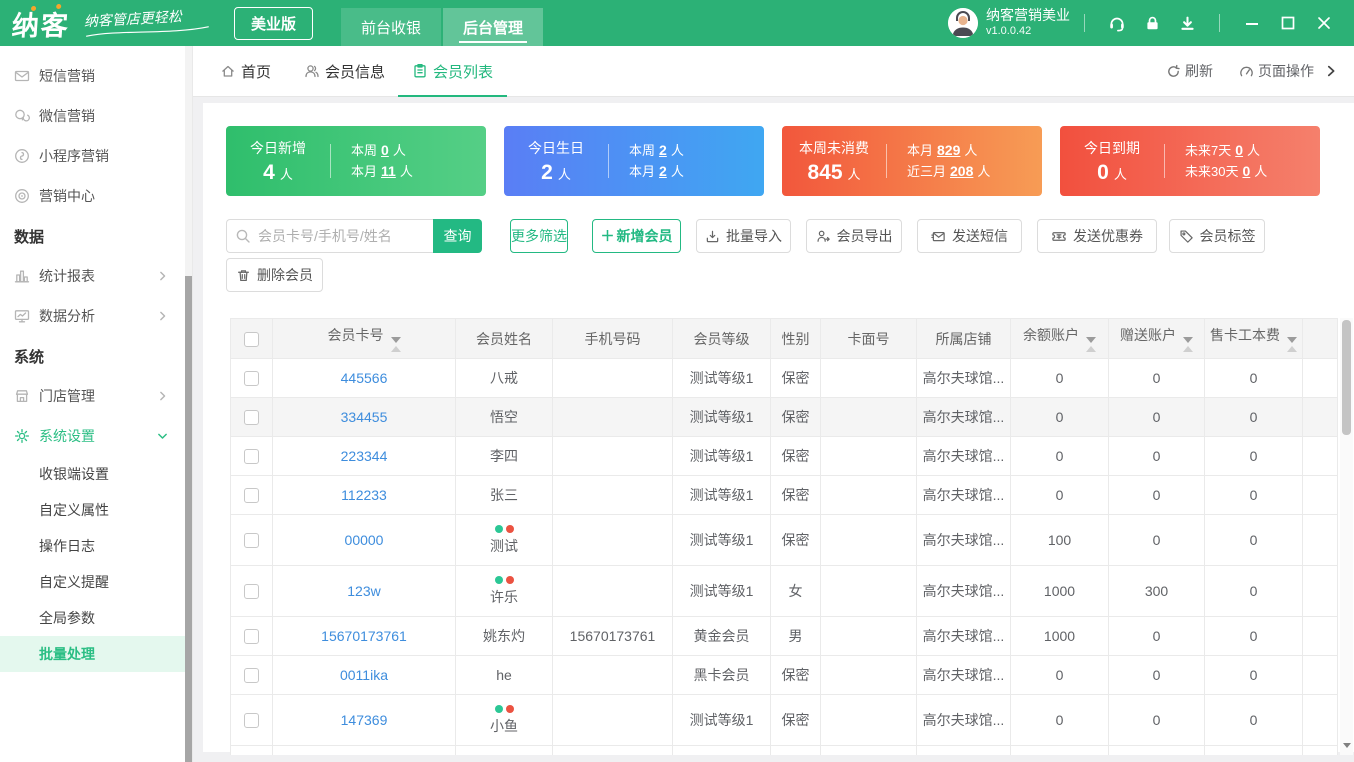 This screenshot has height=762, width=1354. Describe the element at coordinates (1346, 377) in the screenshot. I see `table-scrollbar-thumb` at that location.